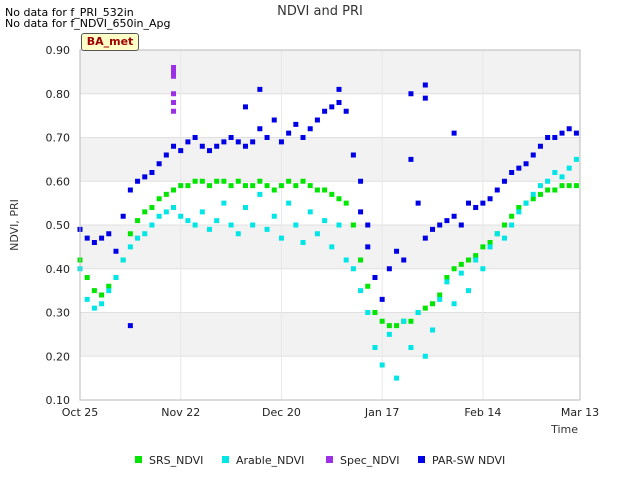  What do you see at coordinates (58, 138) in the screenshot?
I see `y-tick-label: 0.70` at bounding box center [58, 138].